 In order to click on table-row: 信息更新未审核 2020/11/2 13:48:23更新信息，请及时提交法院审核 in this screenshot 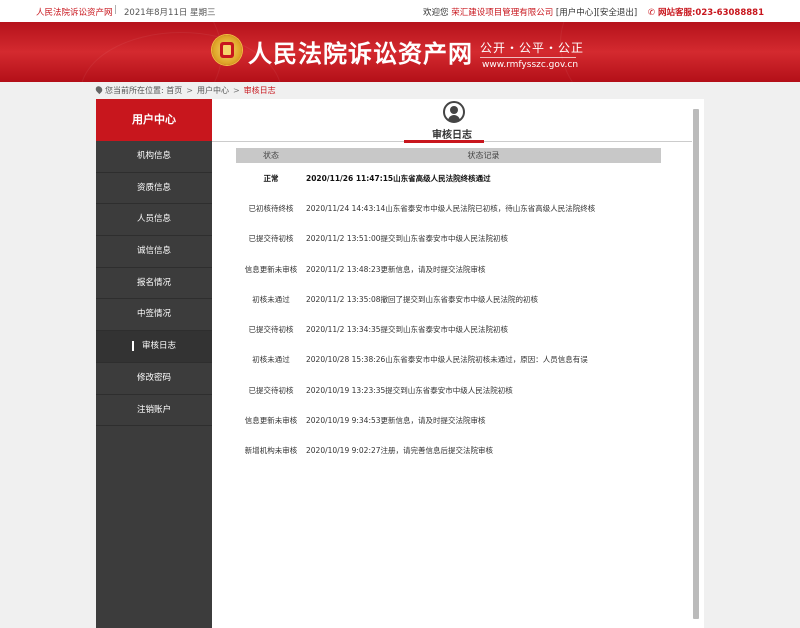, I will do `click(448, 269)`.